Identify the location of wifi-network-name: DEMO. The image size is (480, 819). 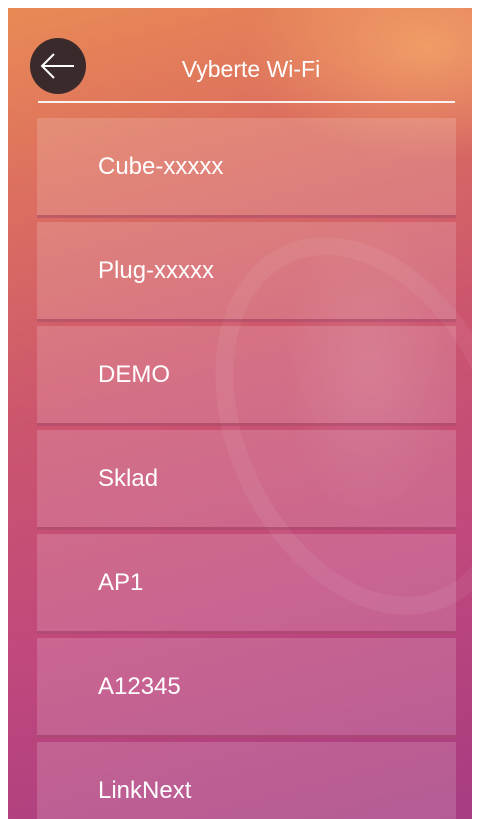
(134, 374).